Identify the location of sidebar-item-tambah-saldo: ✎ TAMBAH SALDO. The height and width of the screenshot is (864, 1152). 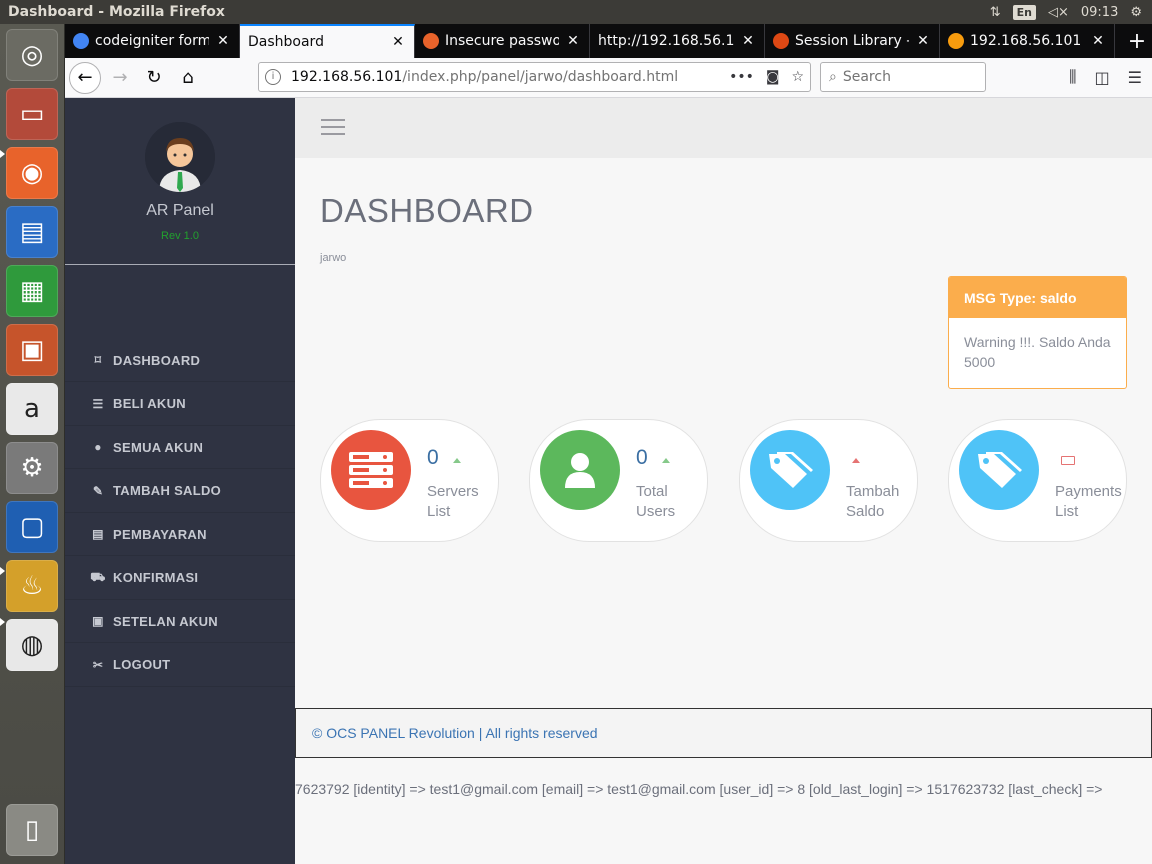
(180, 491).